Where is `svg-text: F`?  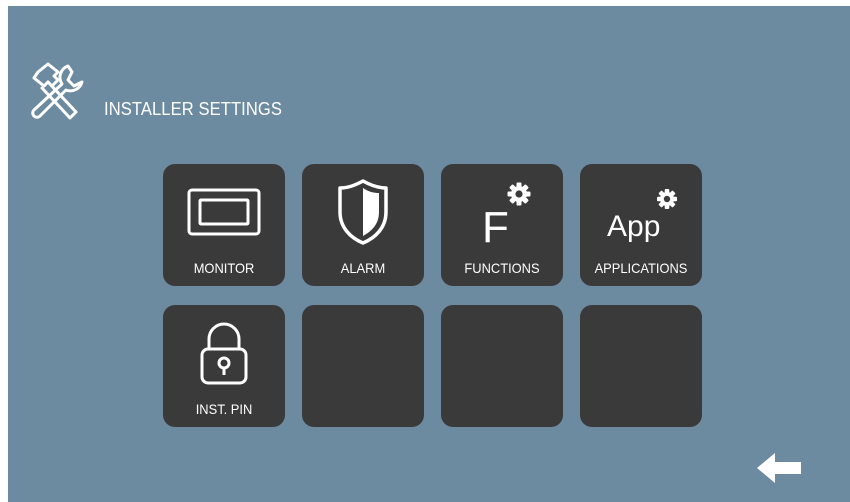 svg-text: F is located at coordinates (495, 227).